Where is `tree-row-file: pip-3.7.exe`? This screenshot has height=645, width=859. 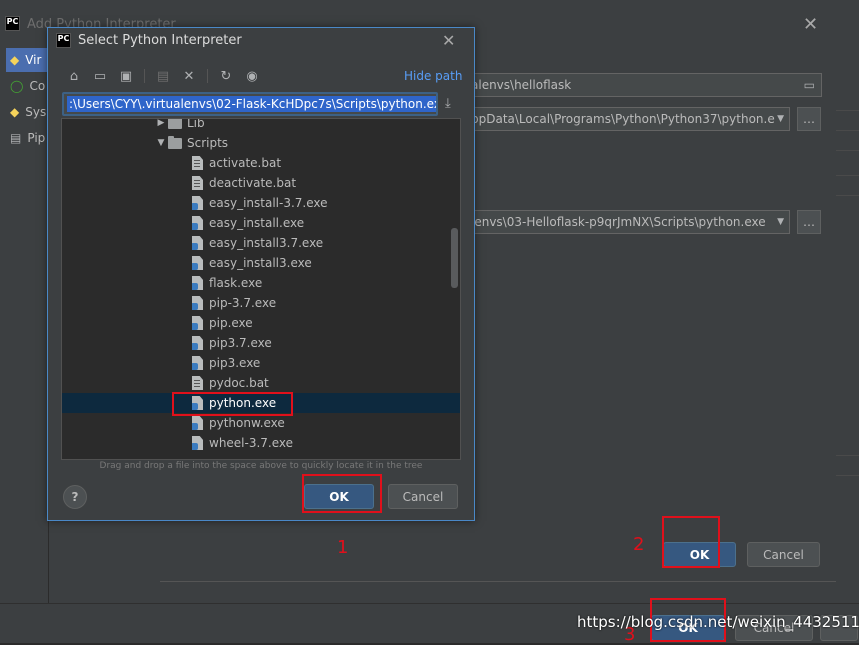 tree-row-file: pip-3.7.exe is located at coordinates (261, 303).